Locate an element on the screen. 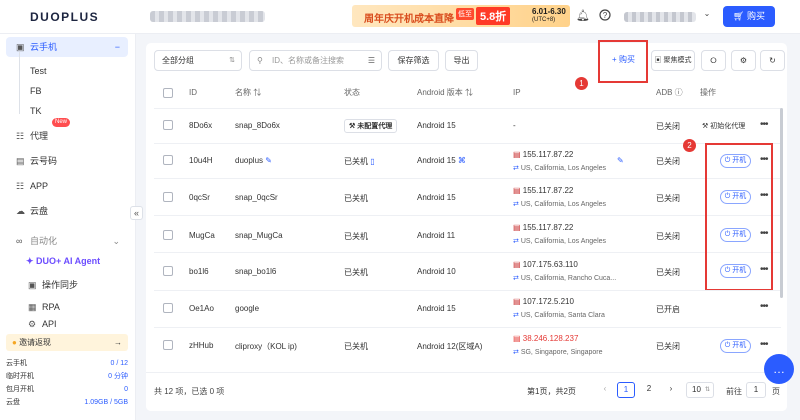  row-id: MugCa is located at coordinates (202, 235).